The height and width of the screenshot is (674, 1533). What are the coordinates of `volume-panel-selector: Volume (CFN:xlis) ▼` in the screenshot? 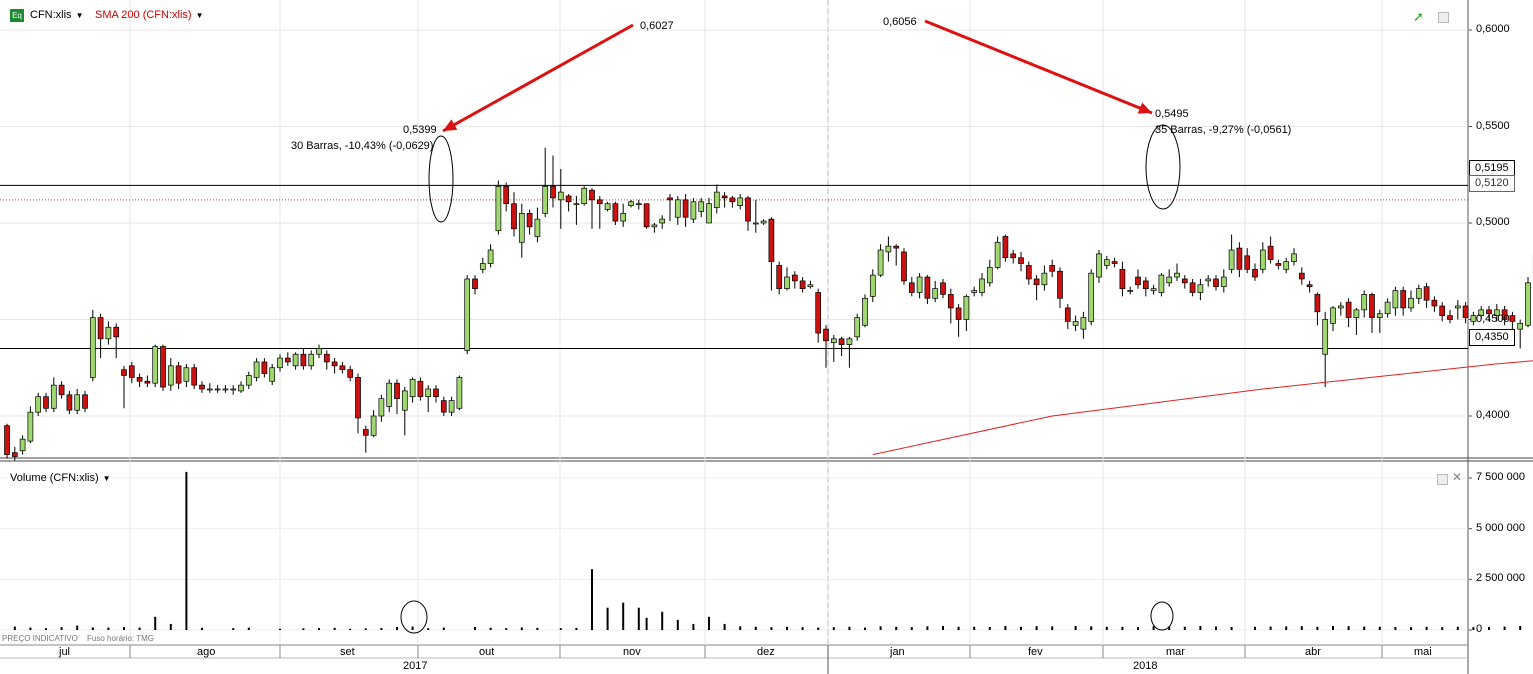 It's located at (60, 478).